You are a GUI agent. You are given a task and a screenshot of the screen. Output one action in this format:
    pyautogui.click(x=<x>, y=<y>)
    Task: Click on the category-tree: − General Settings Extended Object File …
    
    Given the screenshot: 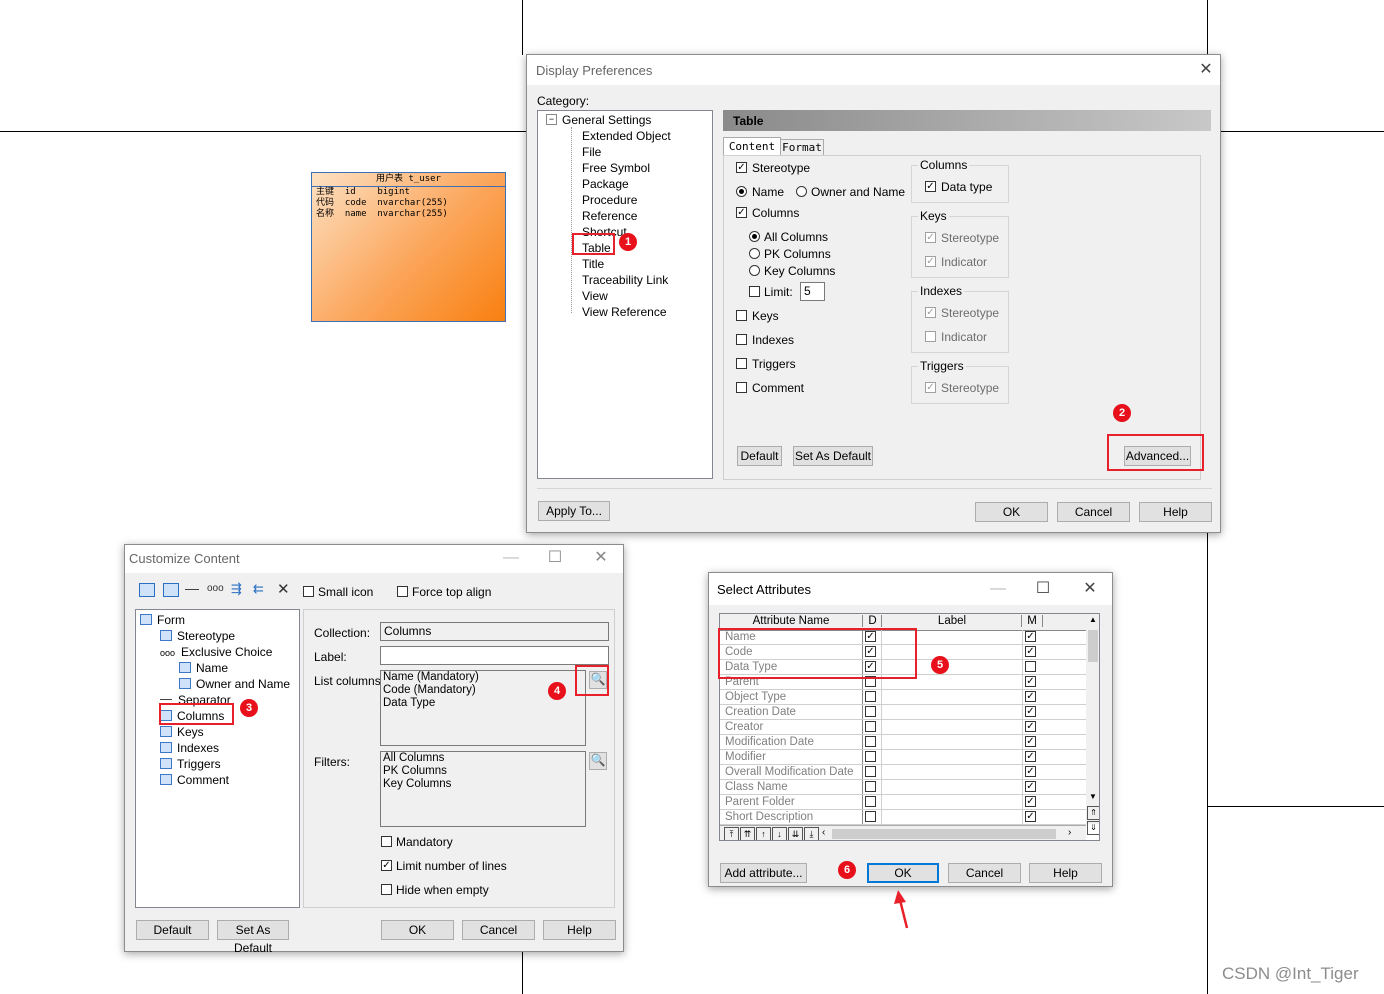 What is the action you would take?
    pyautogui.click(x=625, y=294)
    